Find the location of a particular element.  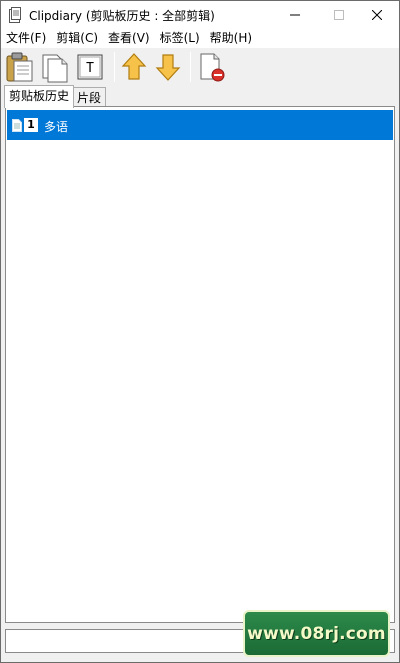

move-down-button is located at coordinates (168, 67).